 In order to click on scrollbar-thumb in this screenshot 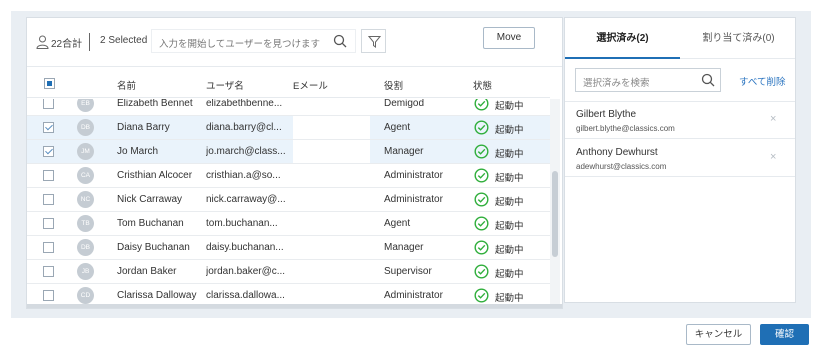, I will do `click(555, 214)`.